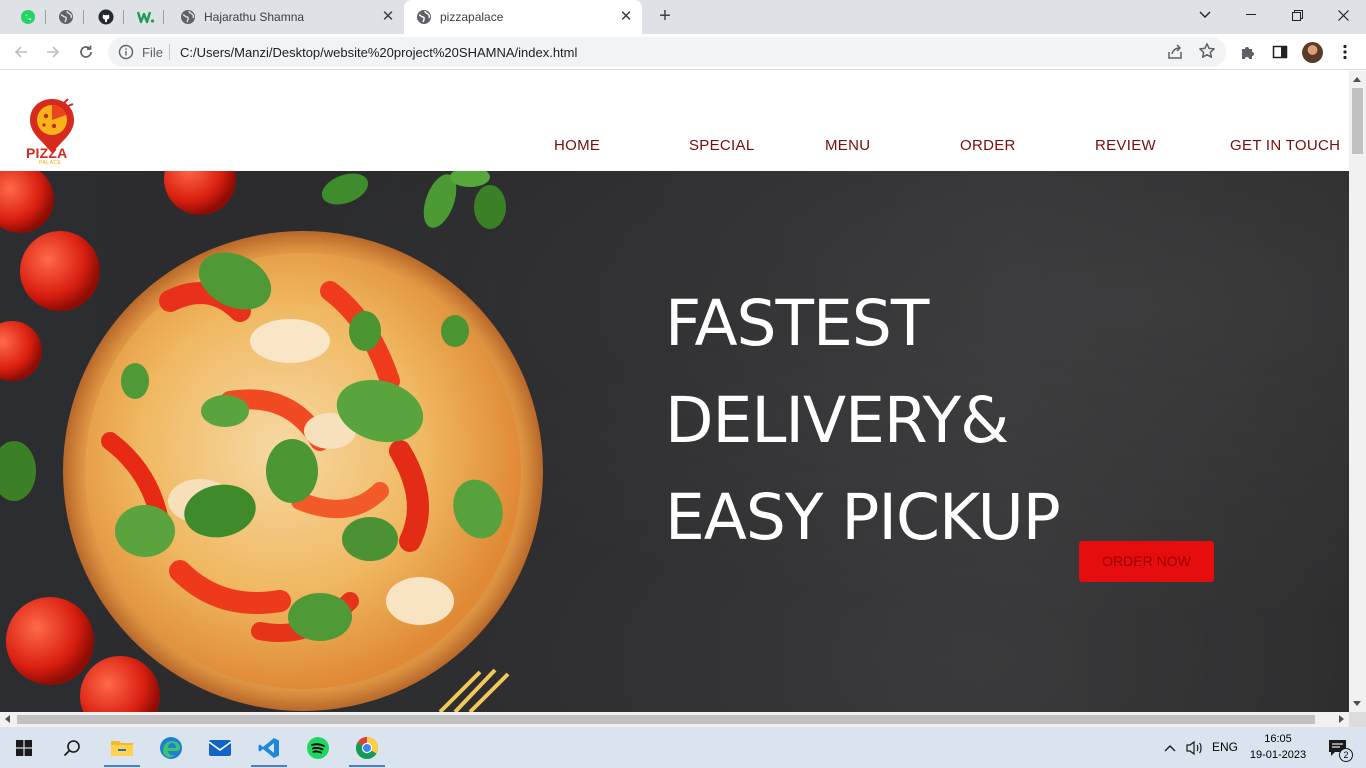  I want to click on nav-get-in-touch: GET IN TOUCH, so click(1285, 145).